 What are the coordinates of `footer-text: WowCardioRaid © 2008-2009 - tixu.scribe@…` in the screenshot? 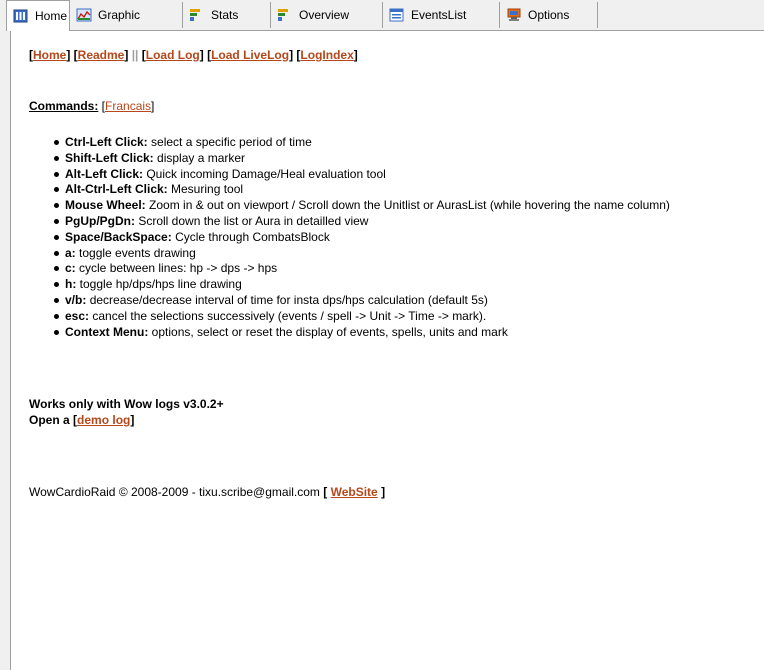 It's located at (174, 492).